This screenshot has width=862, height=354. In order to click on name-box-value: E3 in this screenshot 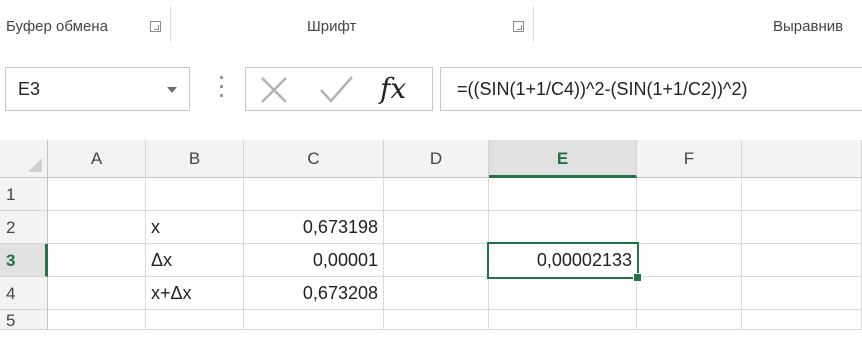, I will do `click(29, 89)`.